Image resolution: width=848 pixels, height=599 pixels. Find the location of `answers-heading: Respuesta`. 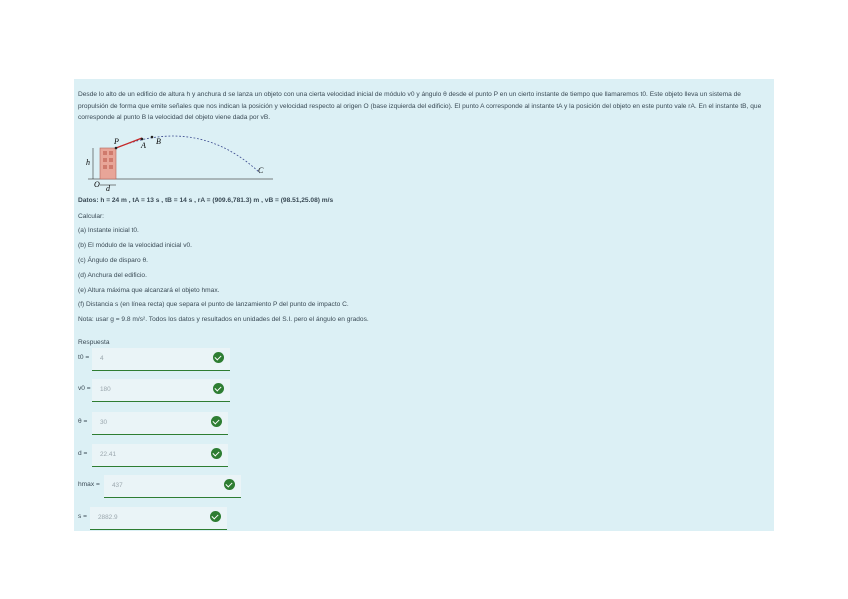

answers-heading: Respuesta is located at coordinates (94, 342).